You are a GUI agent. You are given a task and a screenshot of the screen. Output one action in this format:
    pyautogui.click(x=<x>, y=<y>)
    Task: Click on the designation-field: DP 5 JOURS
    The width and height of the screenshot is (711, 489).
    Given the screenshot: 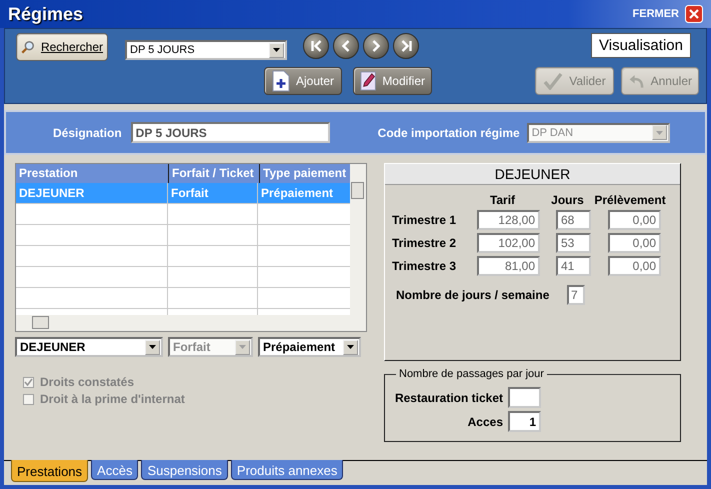 What is the action you would take?
    pyautogui.click(x=230, y=132)
    